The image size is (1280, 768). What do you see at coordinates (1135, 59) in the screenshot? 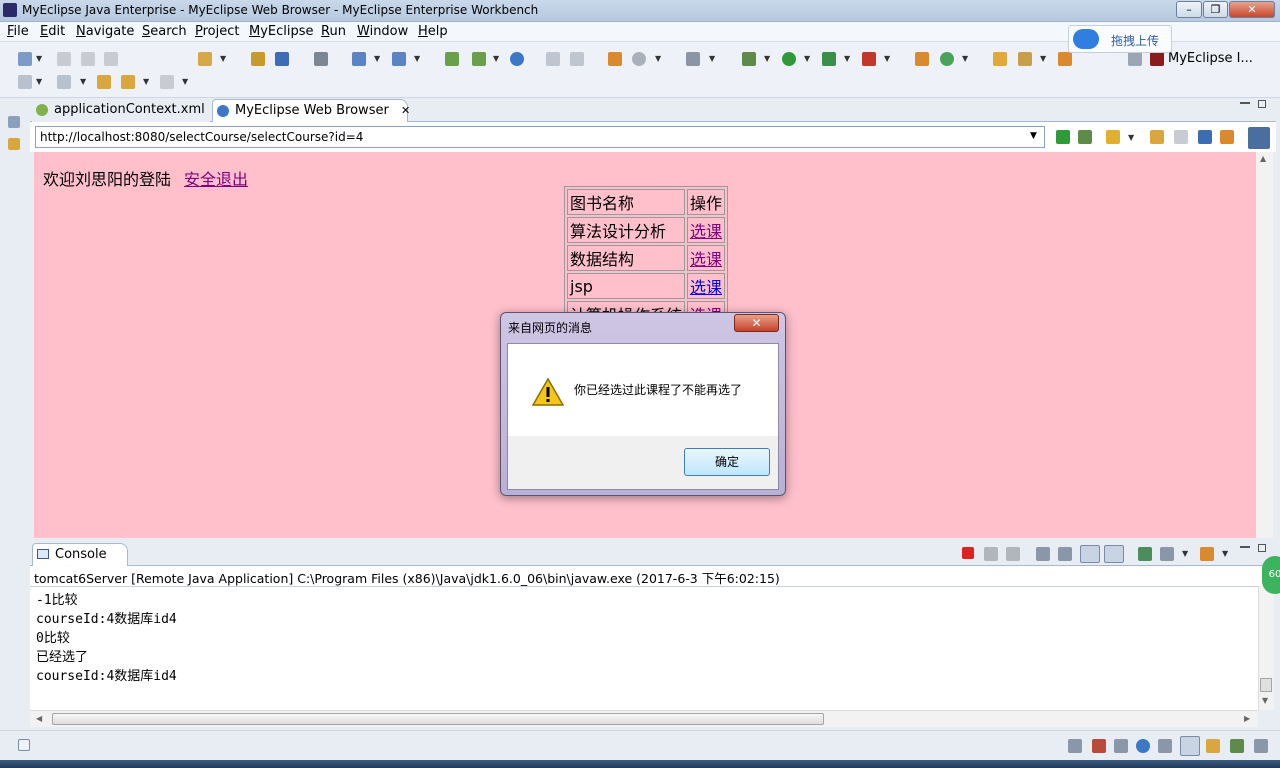
I see `open-perspective-icon` at bounding box center [1135, 59].